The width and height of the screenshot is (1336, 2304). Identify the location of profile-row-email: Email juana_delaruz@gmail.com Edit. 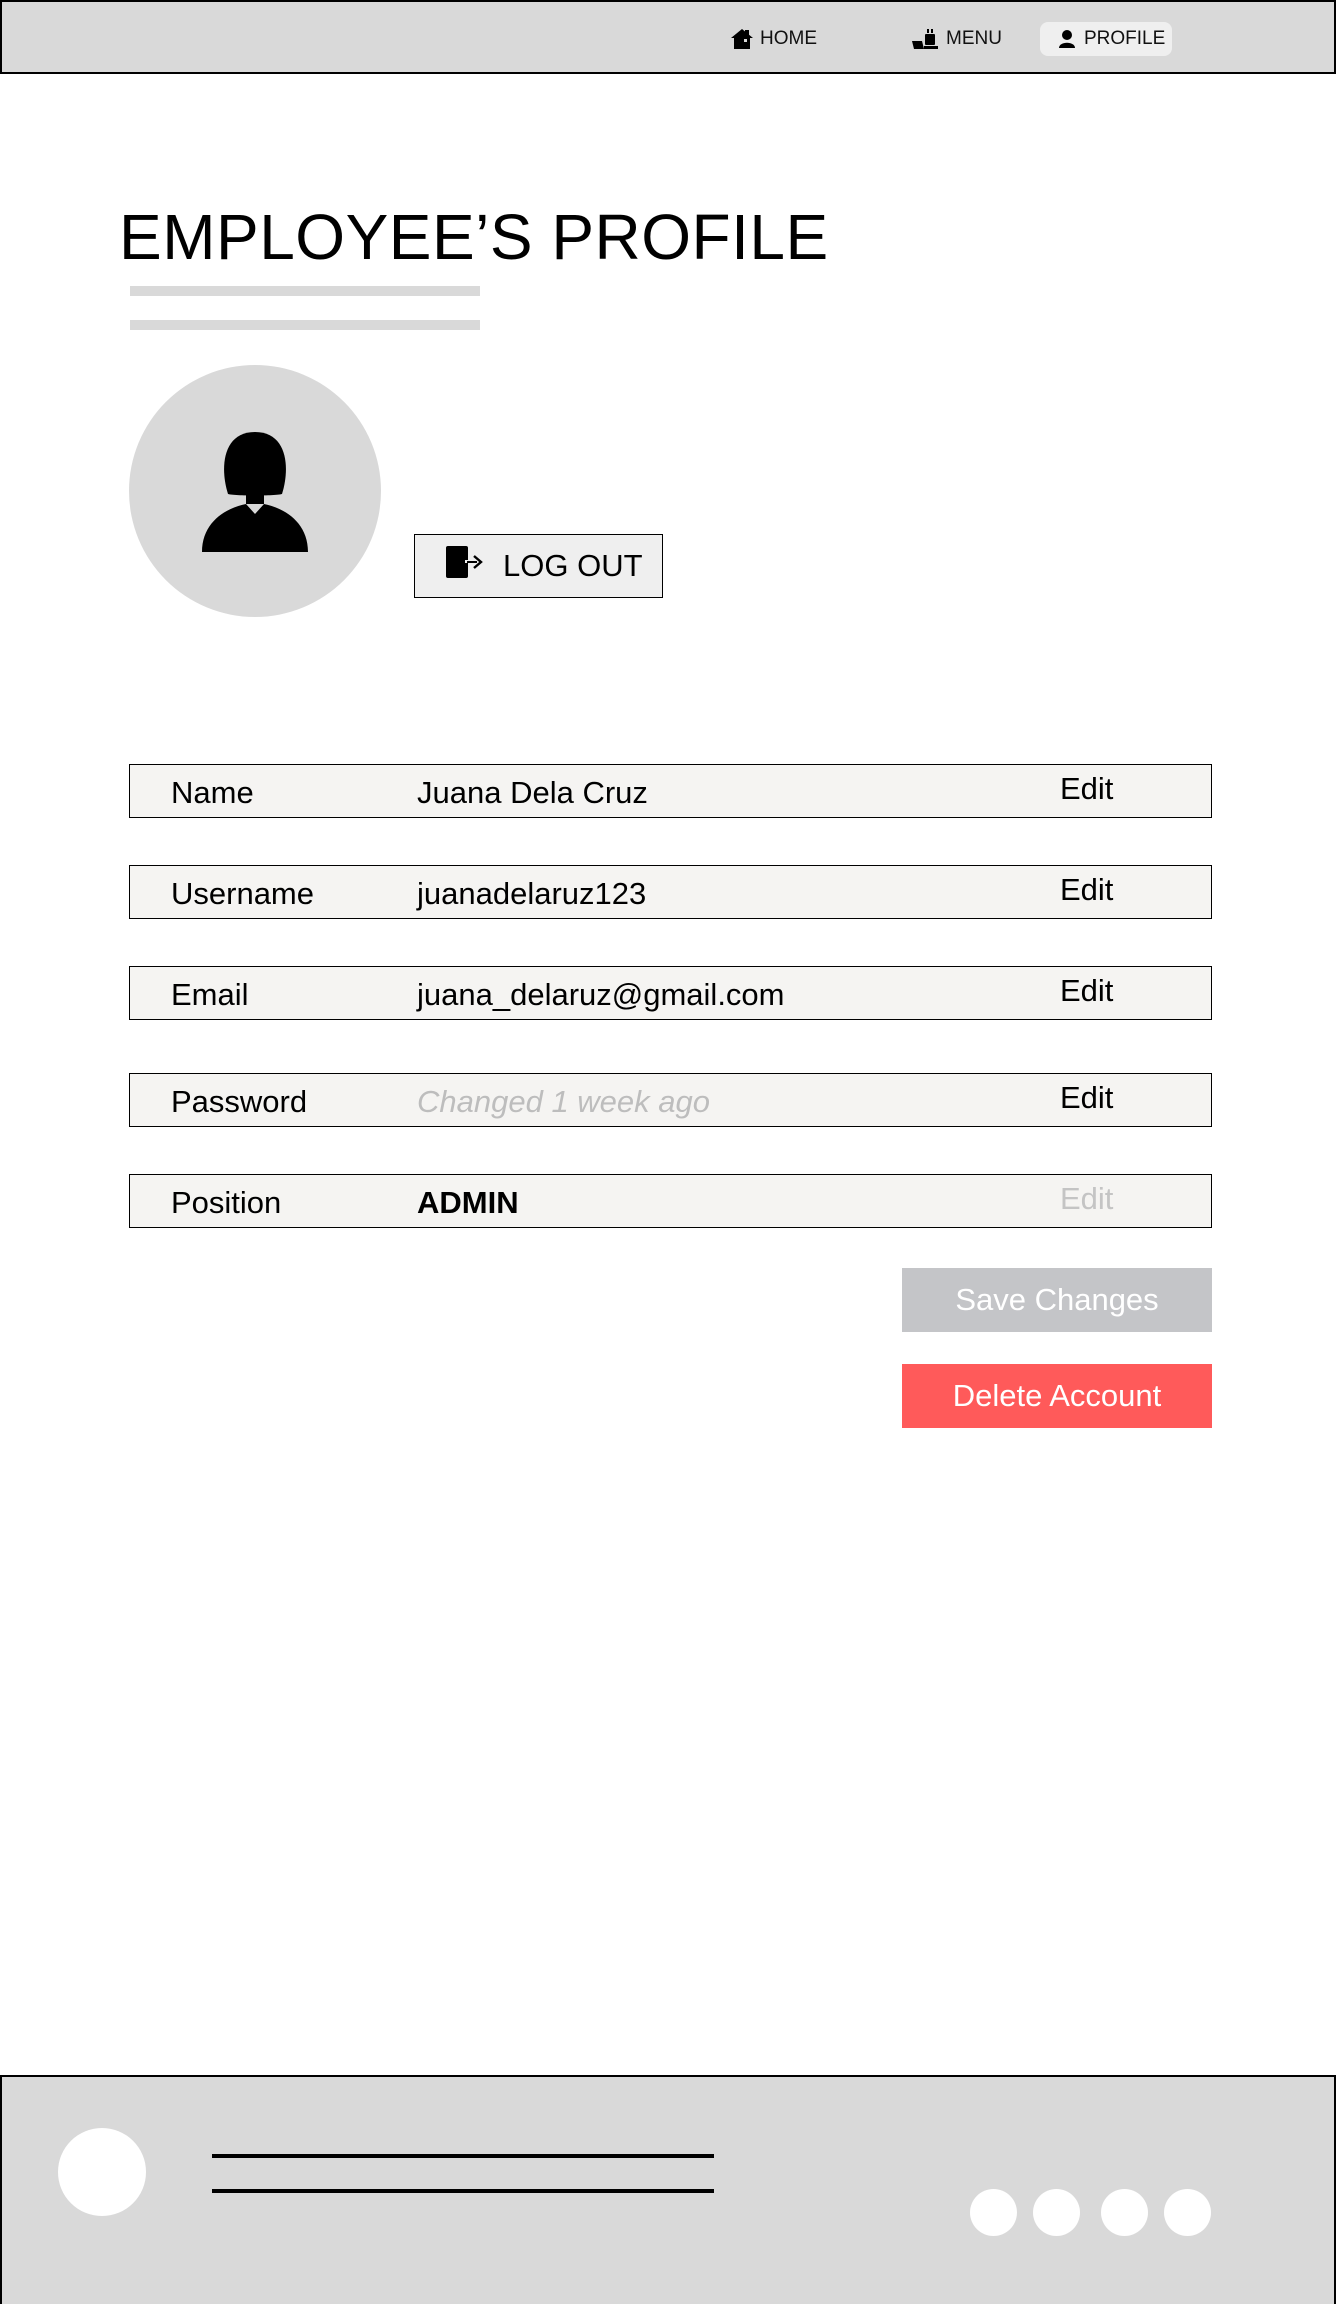
(670, 993).